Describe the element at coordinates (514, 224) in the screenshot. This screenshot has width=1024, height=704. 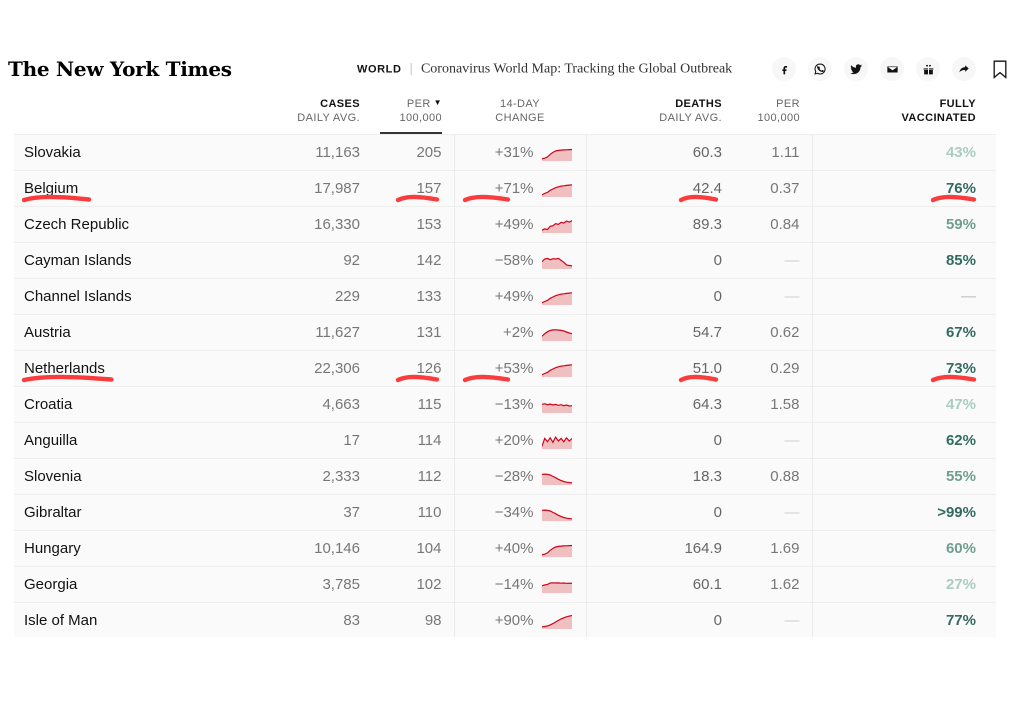
I see `change-value: +49%` at that location.